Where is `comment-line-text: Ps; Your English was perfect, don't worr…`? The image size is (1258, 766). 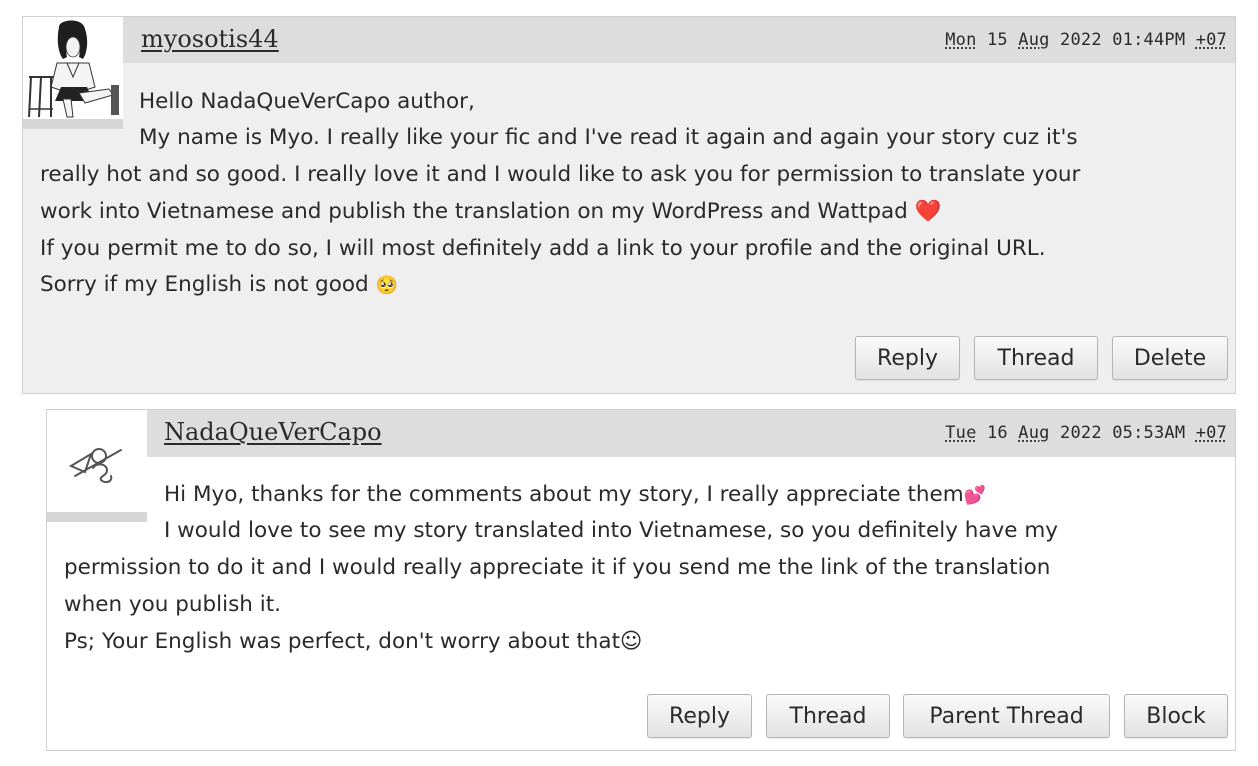 comment-line-text: Ps; Your English was perfect, don't worr… is located at coordinates (342, 641).